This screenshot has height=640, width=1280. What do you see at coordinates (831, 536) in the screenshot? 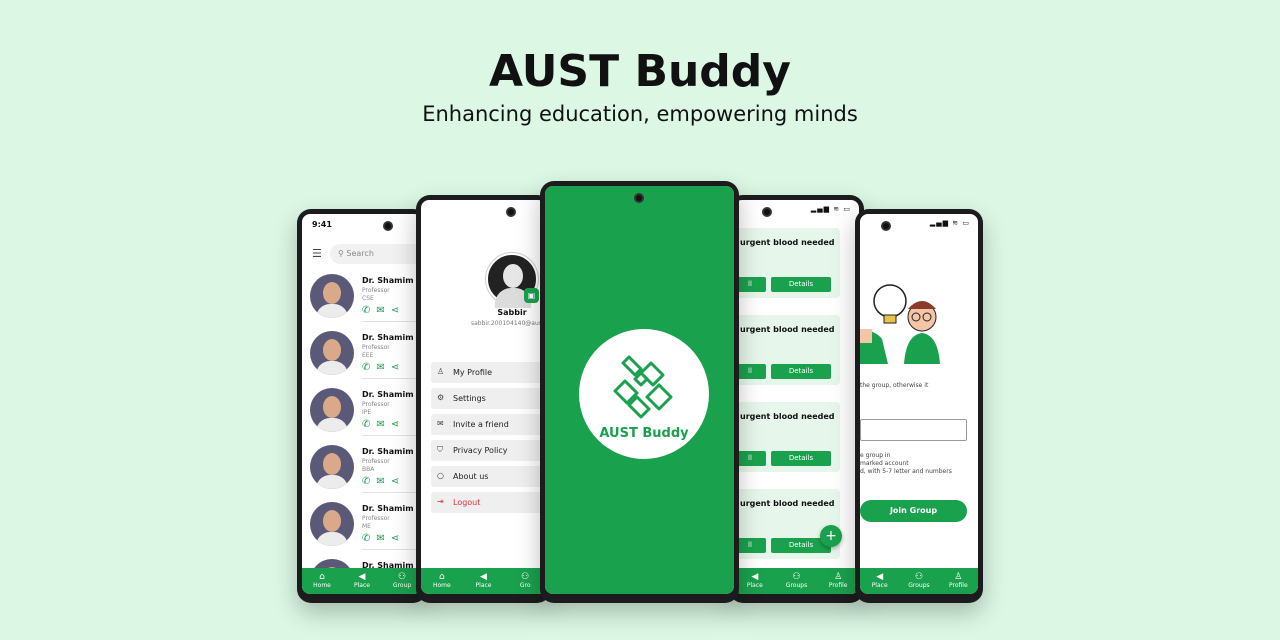
I see `add-post-button: +` at bounding box center [831, 536].